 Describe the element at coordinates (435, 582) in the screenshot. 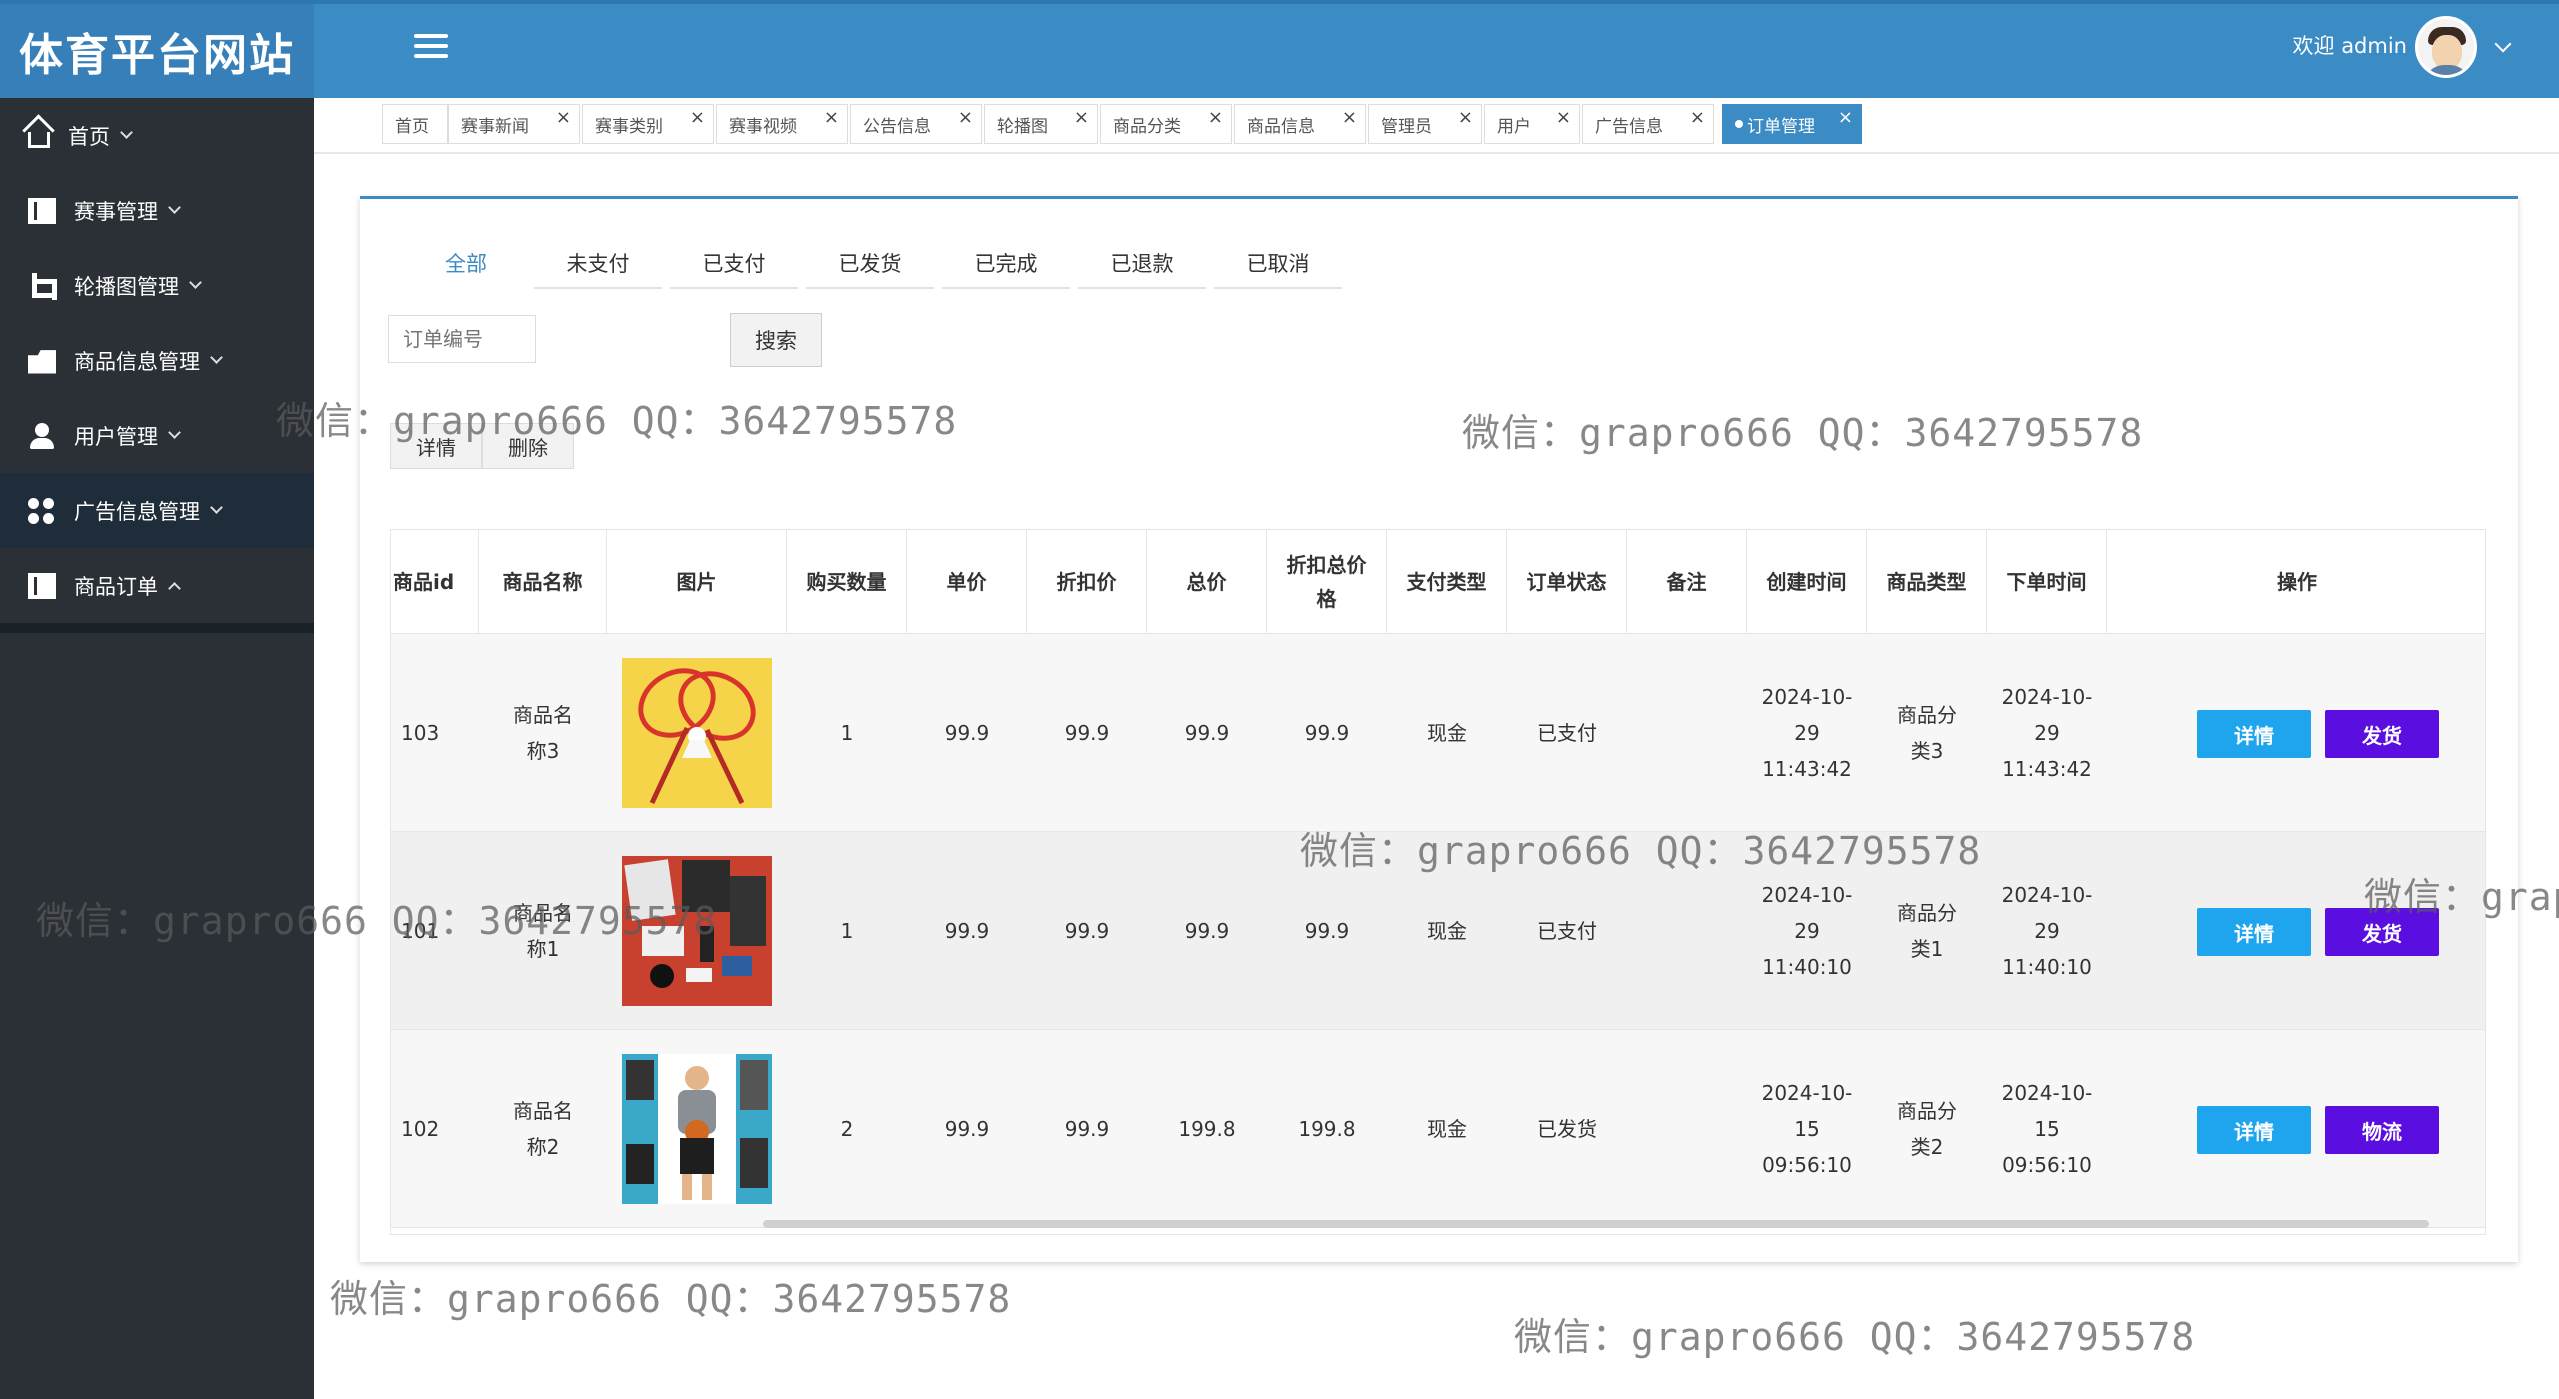

I see `column-header: 商品id` at that location.